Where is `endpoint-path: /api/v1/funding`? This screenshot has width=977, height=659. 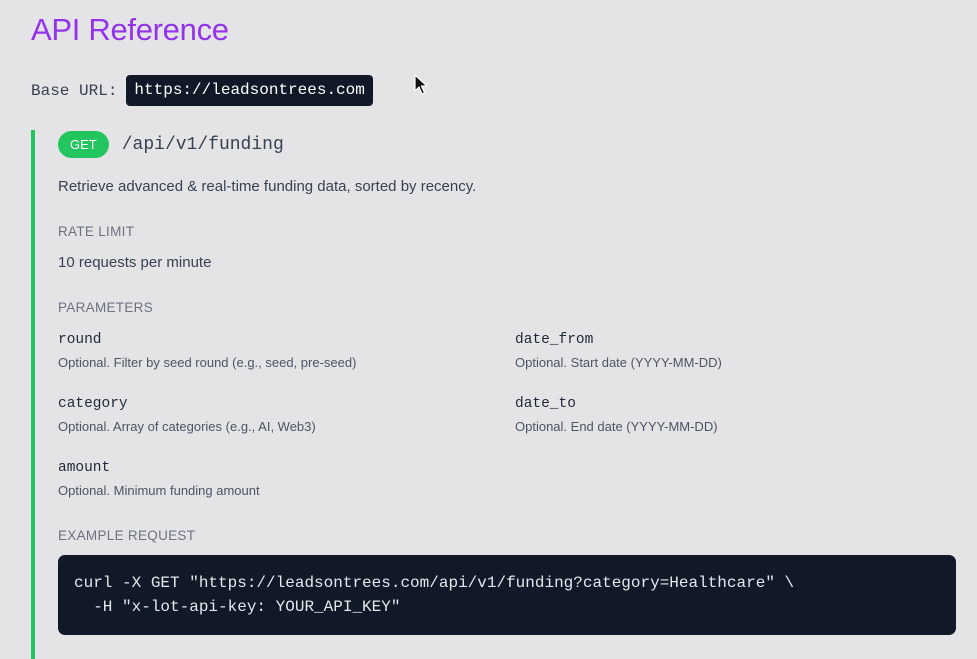
endpoint-path: /api/v1/funding is located at coordinates (203, 145).